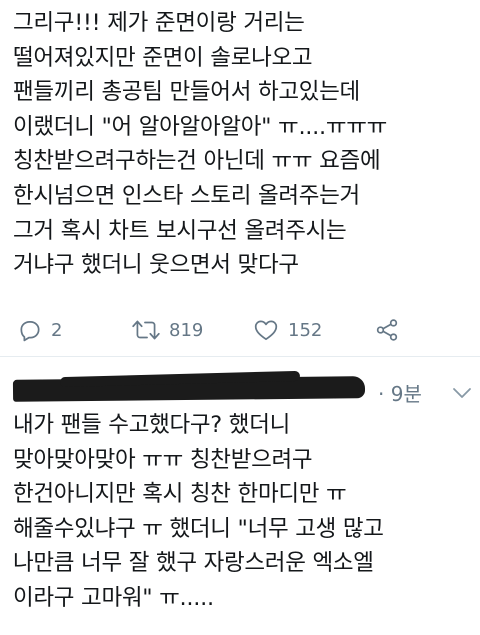  Describe the element at coordinates (167, 330) in the screenshot. I see `retweet-button: 819` at that location.